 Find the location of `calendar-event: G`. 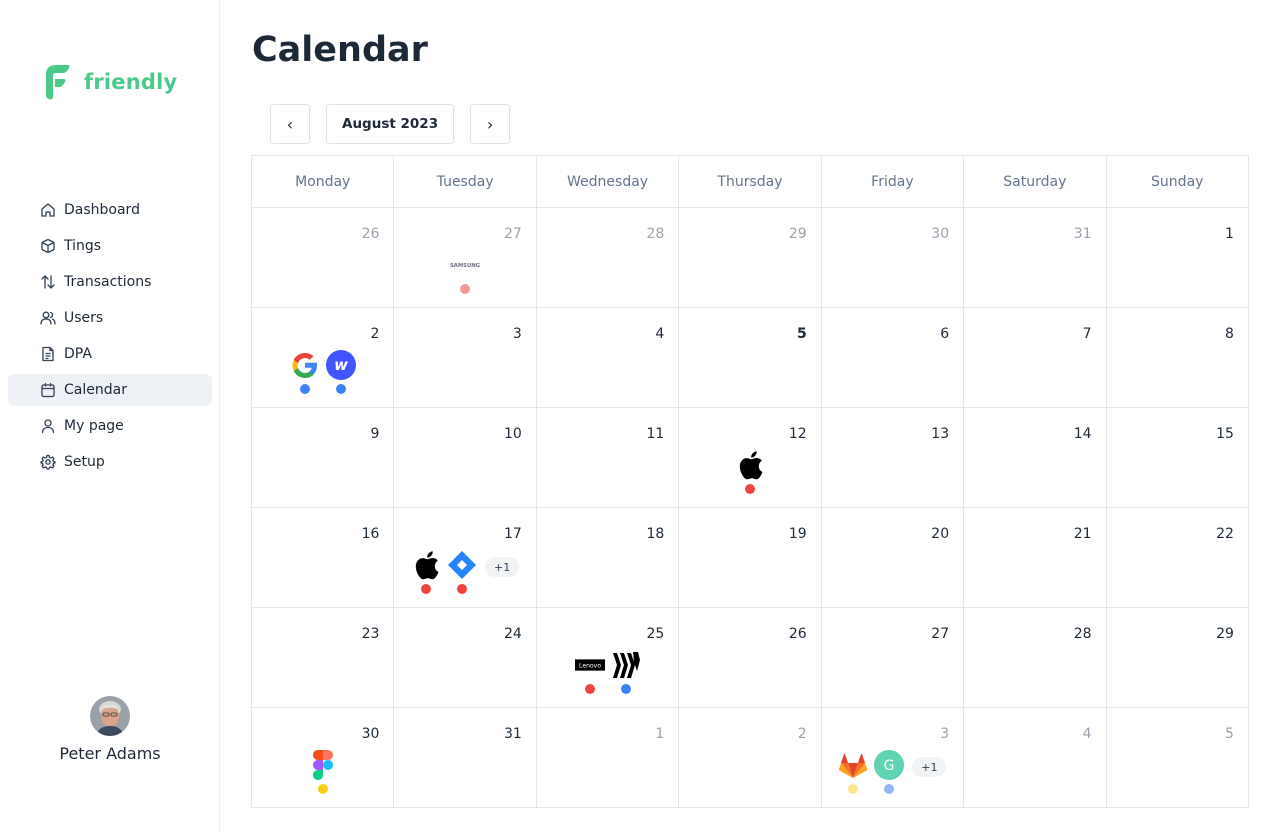

calendar-event: G is located at coordinates (889, 772).